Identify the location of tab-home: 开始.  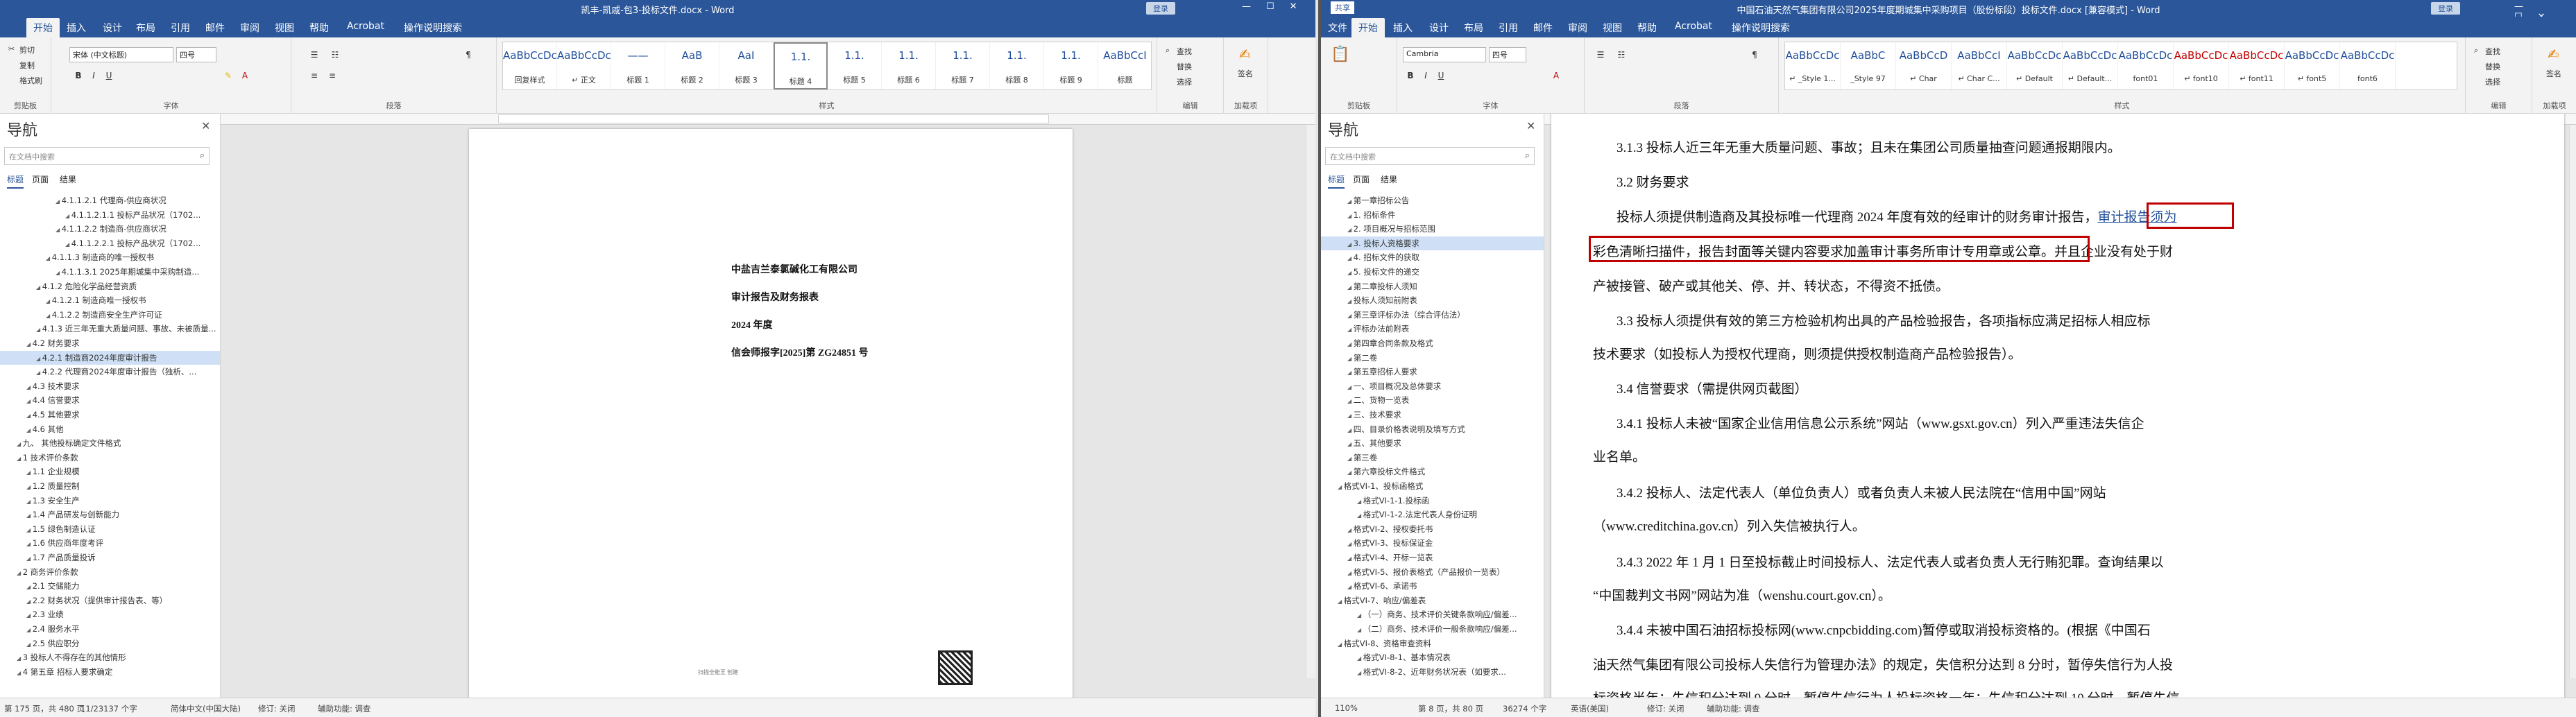
(43, 29).